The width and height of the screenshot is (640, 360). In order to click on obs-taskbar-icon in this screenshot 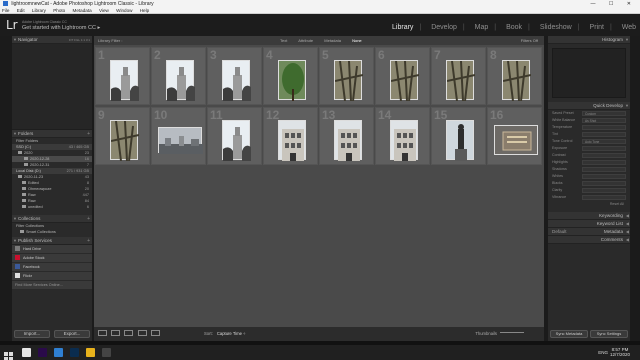, I will do `click(106, 352)`.